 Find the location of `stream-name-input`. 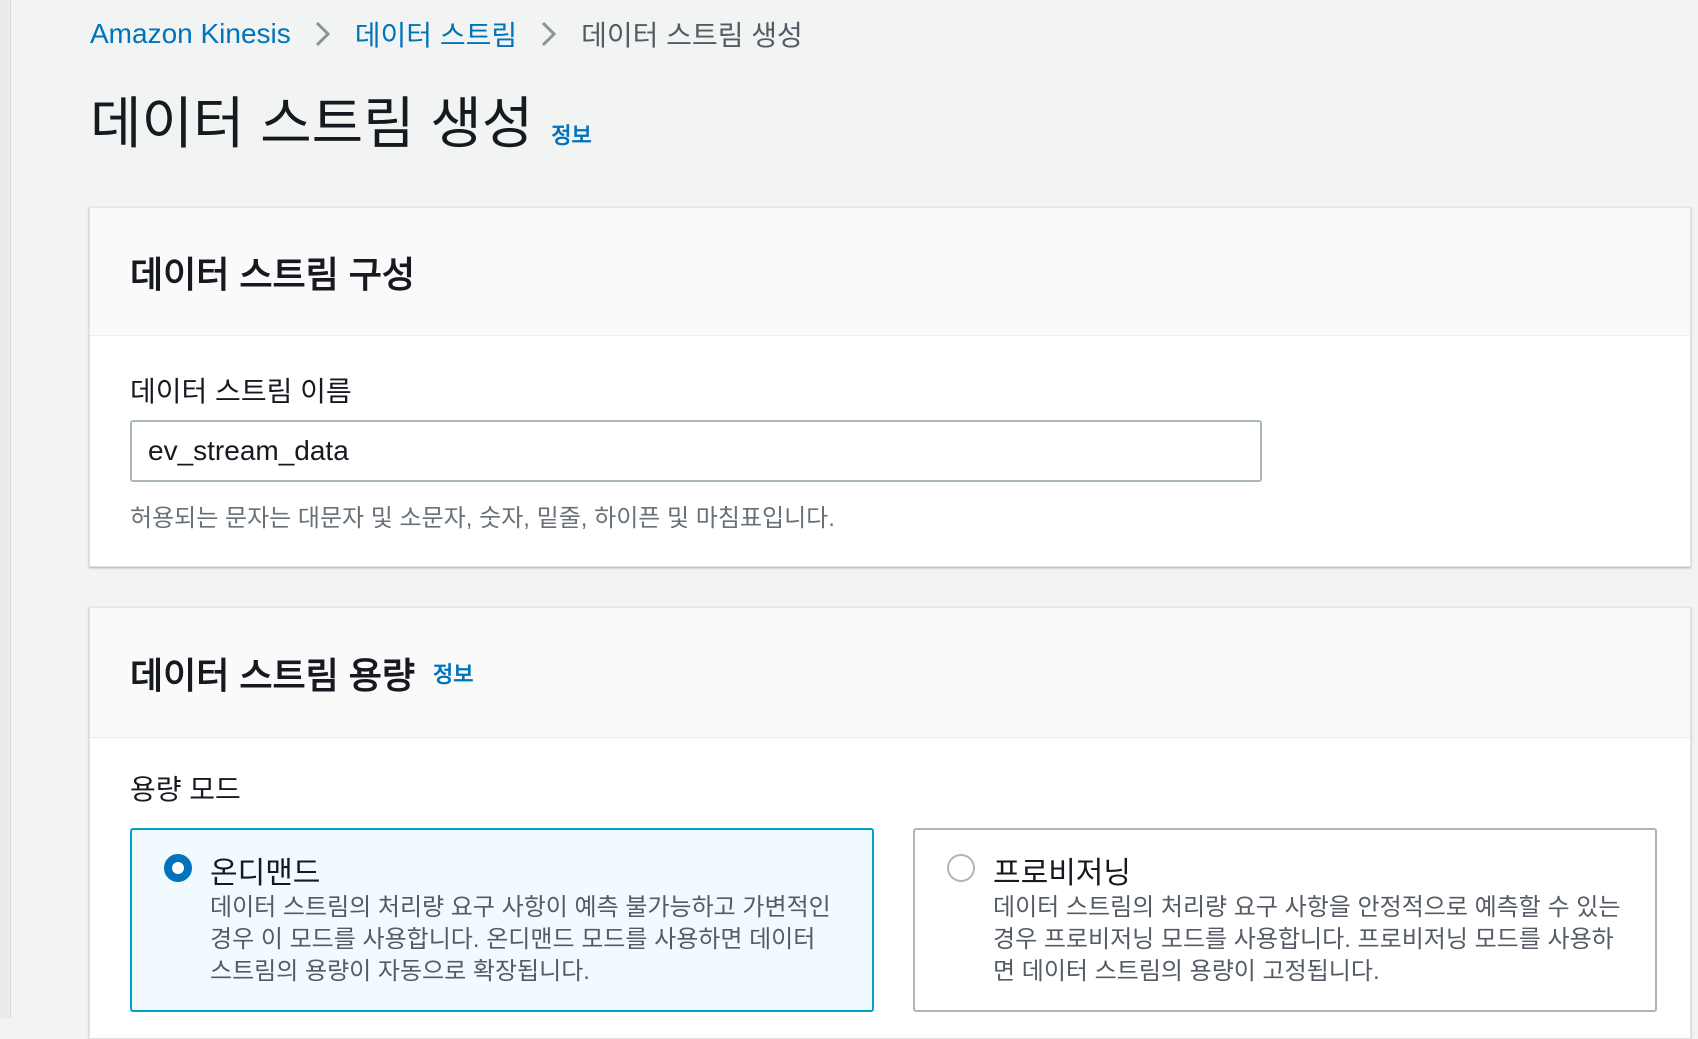

stream-name-input is located at coordinates (696, 451).